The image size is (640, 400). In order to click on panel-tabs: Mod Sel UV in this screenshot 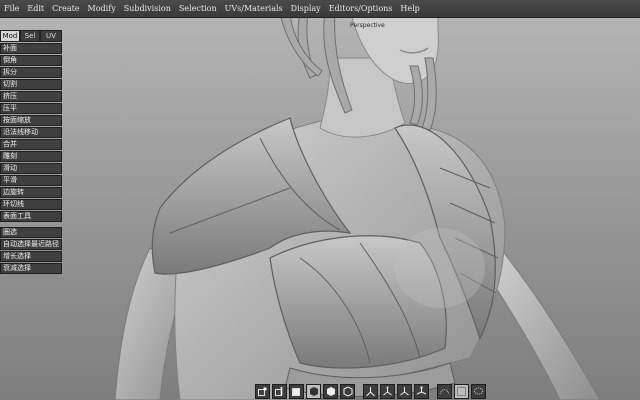, I will do `click(31, 36)`.